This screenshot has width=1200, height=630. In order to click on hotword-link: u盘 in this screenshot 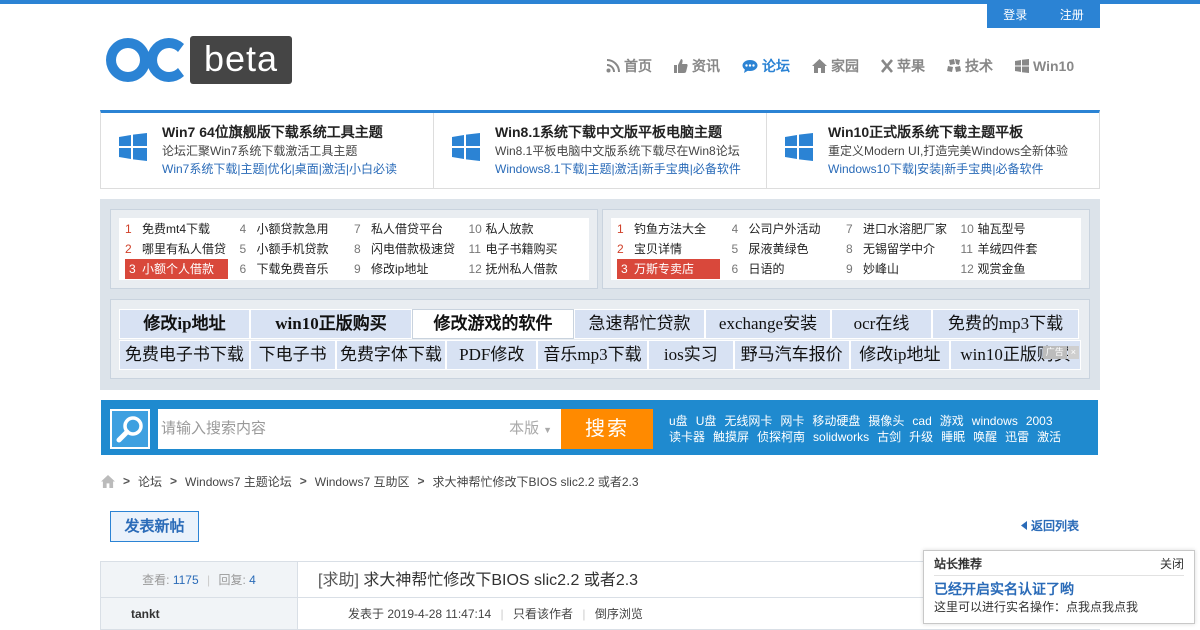, I will do `click(678, 421)`.